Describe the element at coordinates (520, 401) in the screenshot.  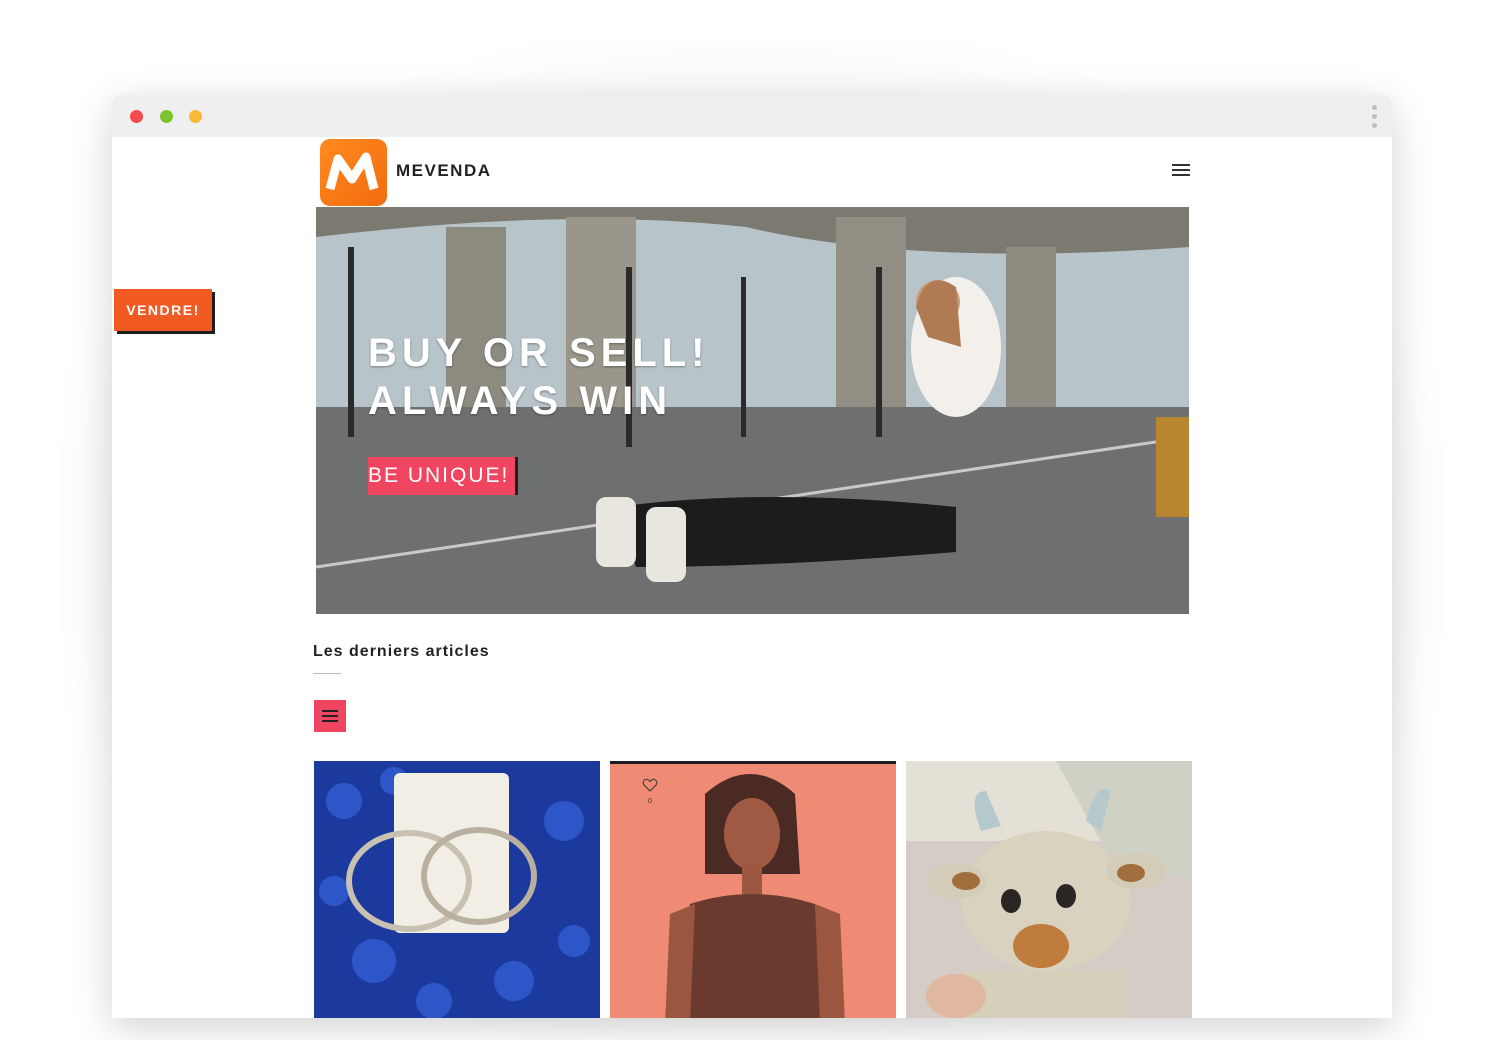
I see `hero-title-line2: ALWAYS WIN` at that location.